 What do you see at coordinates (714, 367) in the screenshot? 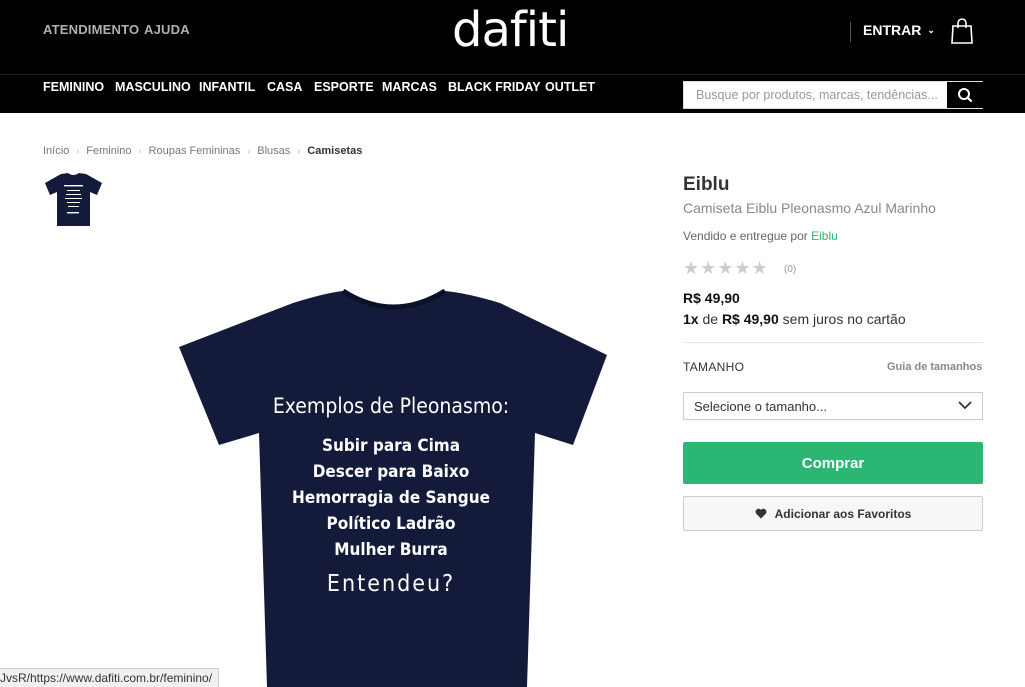
I see `size-label: TAMANHO` at bounding box center [714, 367].